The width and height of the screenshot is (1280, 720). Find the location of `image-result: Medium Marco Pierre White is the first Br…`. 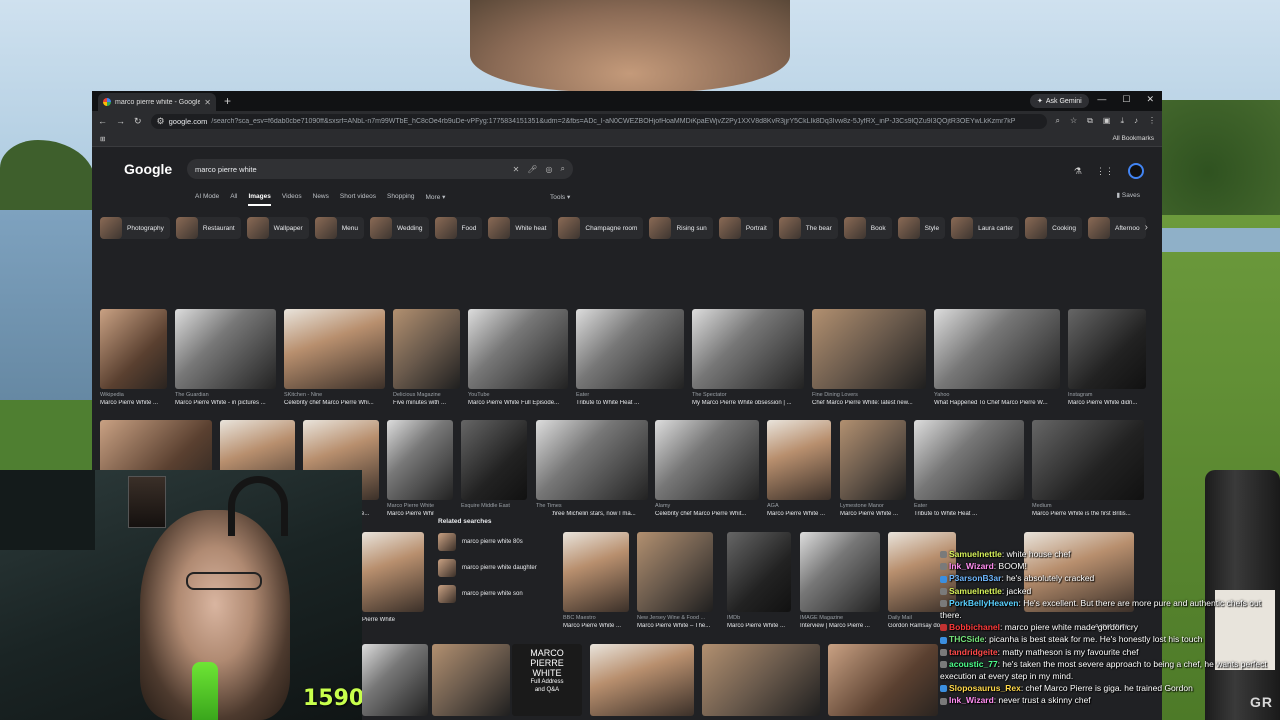

image-result: Medium Marco Pierre White is the first Br… is located at coordinates (1088, 468).